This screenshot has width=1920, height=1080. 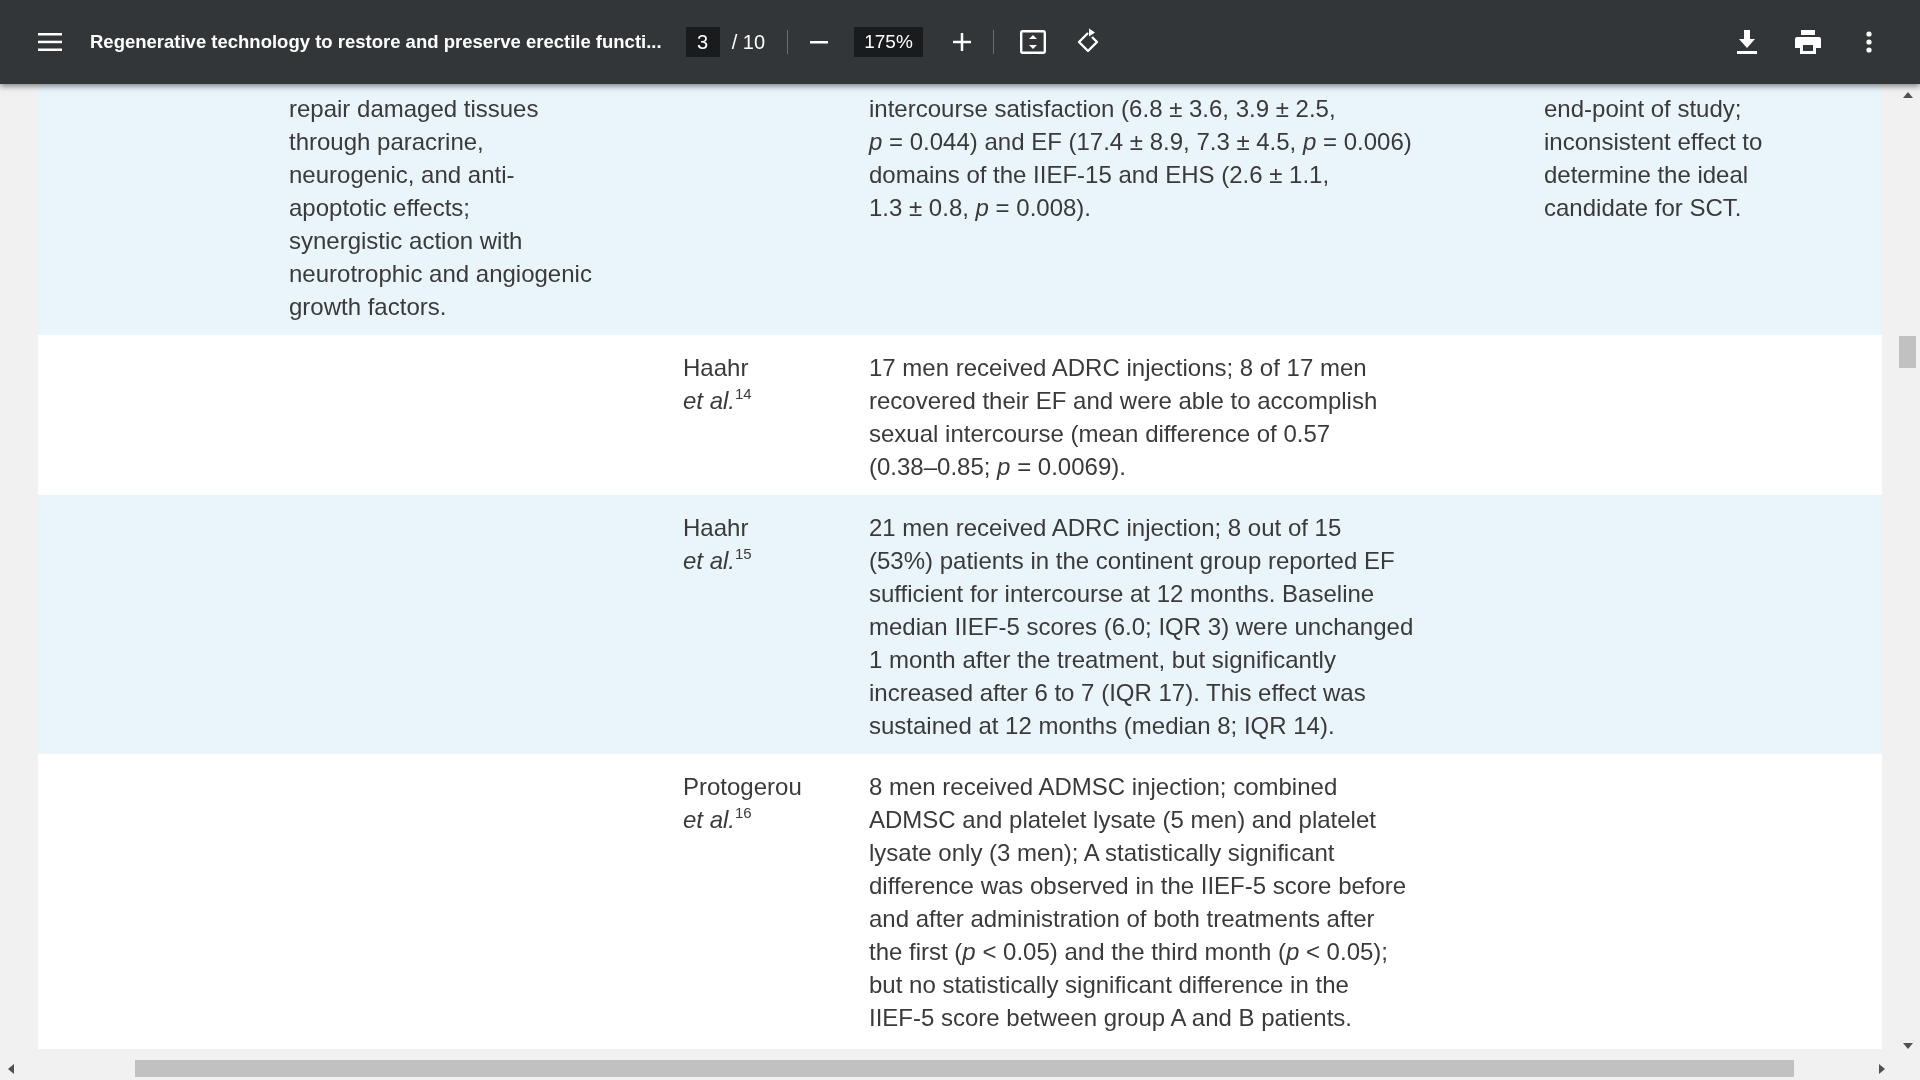 I want to click on zoom-out-icon, so click(x=819, y=42).